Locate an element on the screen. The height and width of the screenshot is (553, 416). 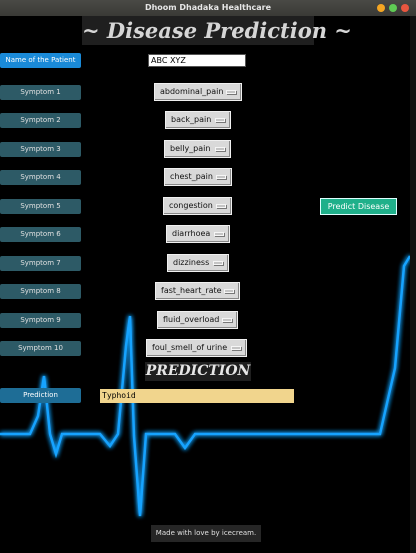
minimize-window-button is located at coordinates (381, 8).